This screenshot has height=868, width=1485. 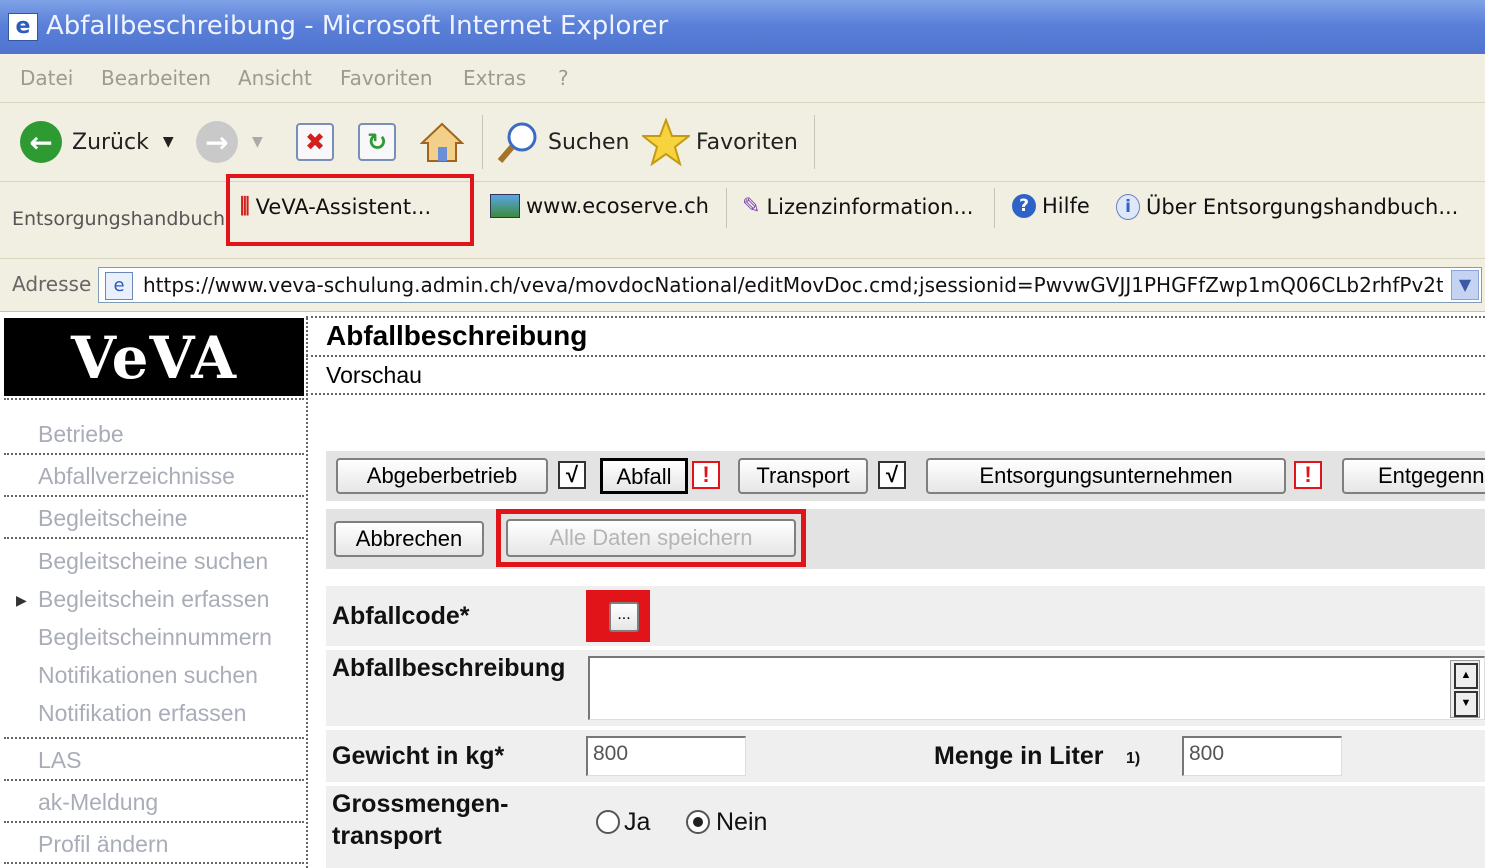 I want to click on back-button: ← Zurück ▼, so click(x=97, y=142).